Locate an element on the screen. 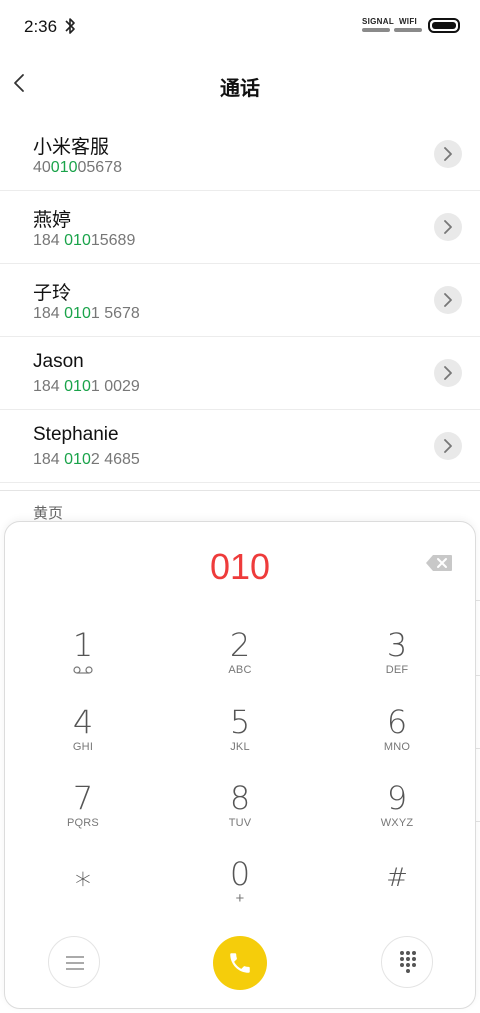 The height and width of the screenshot is (1013, 480). contact-row: 燕婷 184 01015689 is located at coordinates (240, 227).